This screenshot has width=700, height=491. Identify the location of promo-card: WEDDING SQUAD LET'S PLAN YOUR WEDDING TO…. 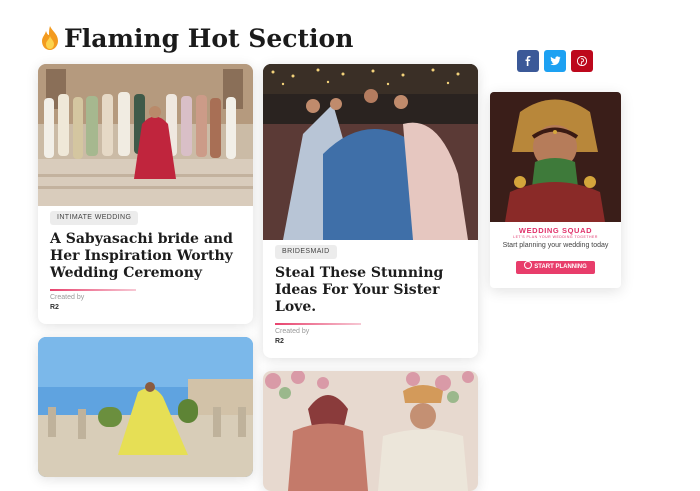
(555, 190).